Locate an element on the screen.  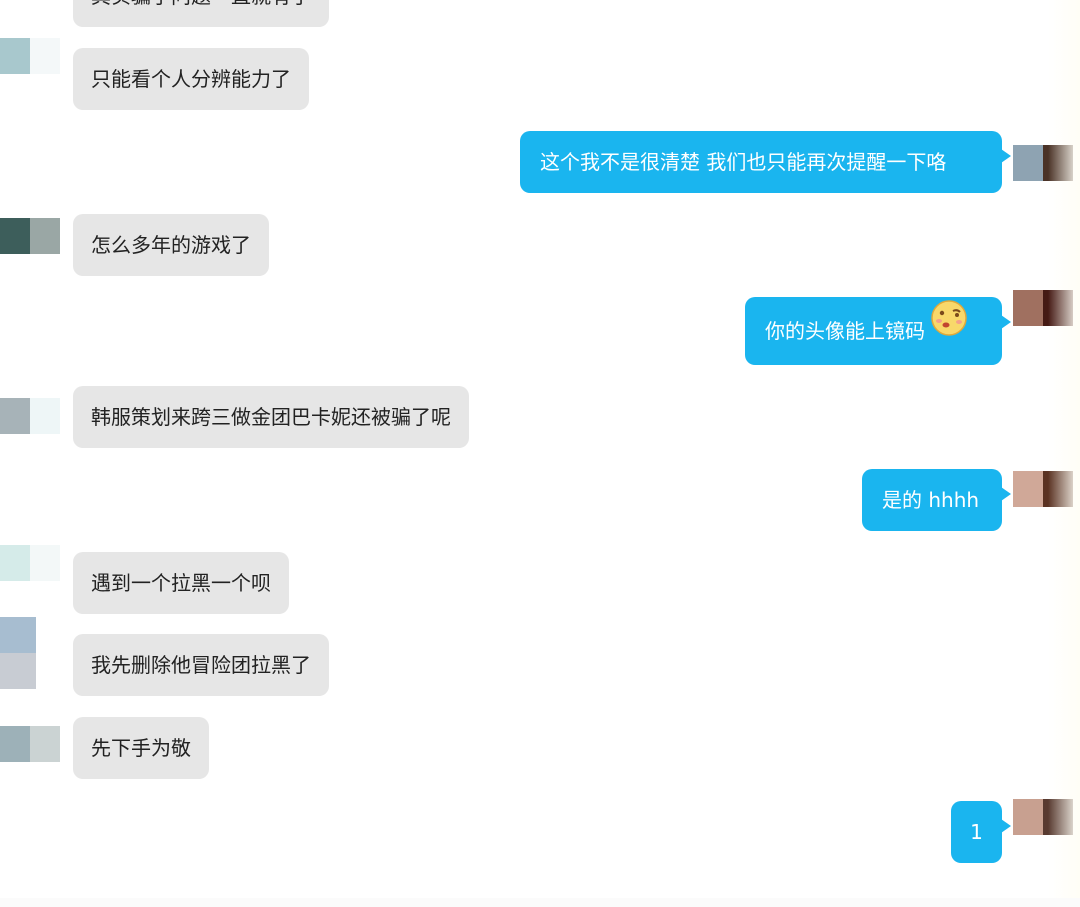
message-text: 先下手为敬 is located at coordinates (141, 748).